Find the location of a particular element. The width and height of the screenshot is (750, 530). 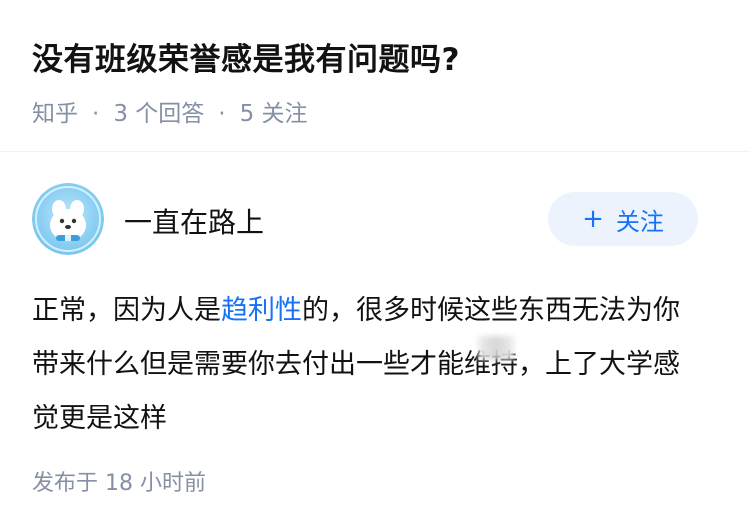

question-meta: 知乎 · 3 个回答 · 5 关注 is located at coordinates (170, 111).